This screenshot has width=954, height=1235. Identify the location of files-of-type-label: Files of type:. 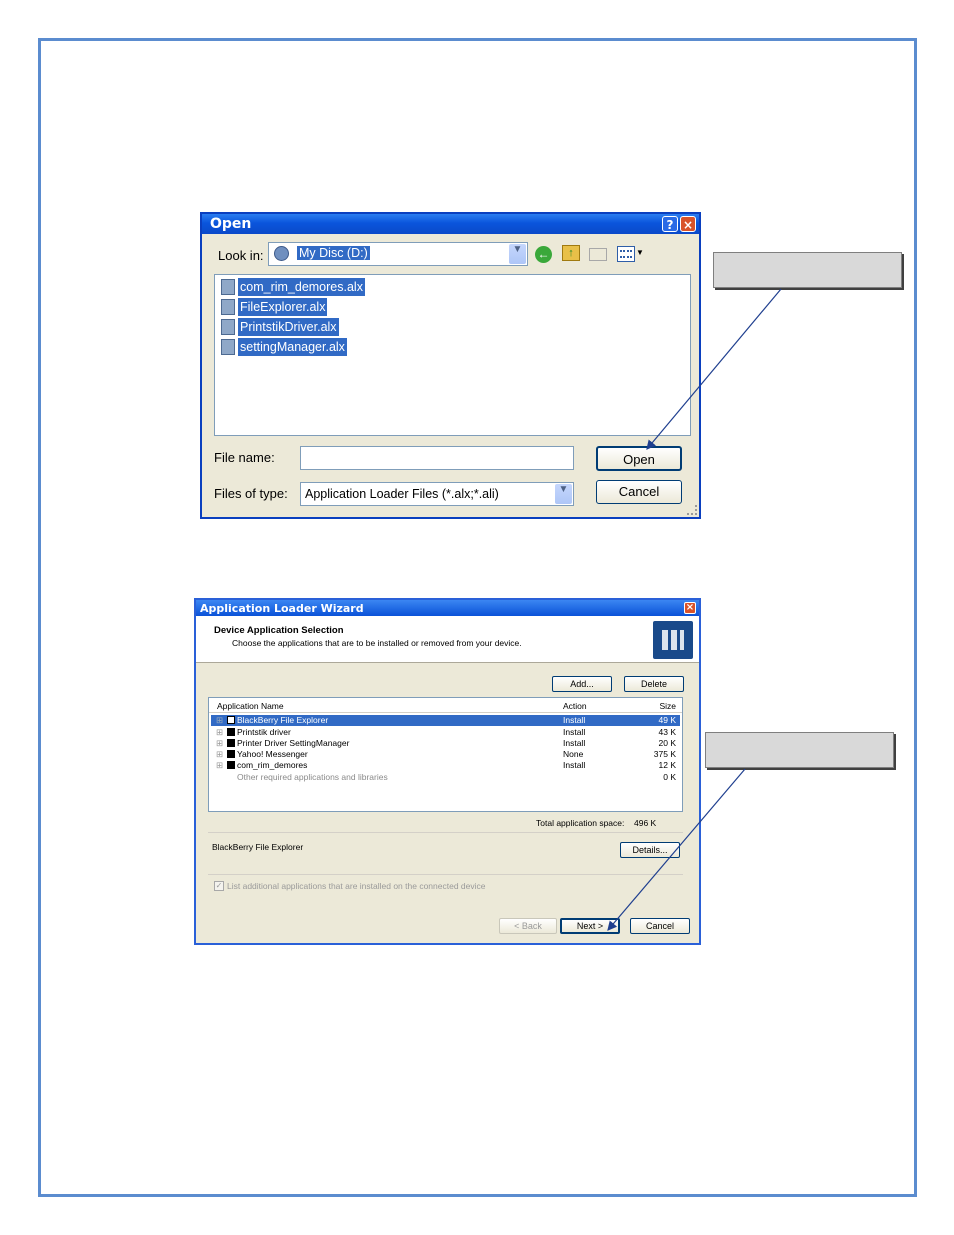
(251, 493).